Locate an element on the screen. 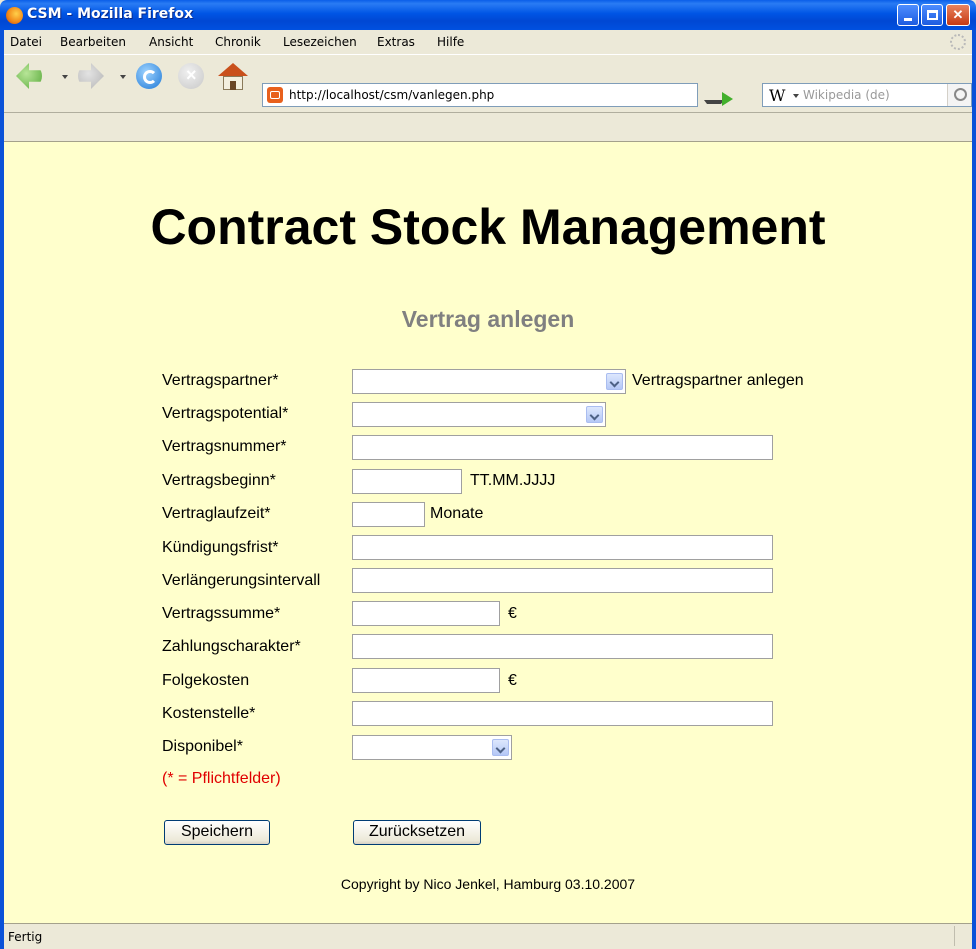 This screenshot has height=949, width=976. bookmarks-toolbar is located at coordinates (488, 127).